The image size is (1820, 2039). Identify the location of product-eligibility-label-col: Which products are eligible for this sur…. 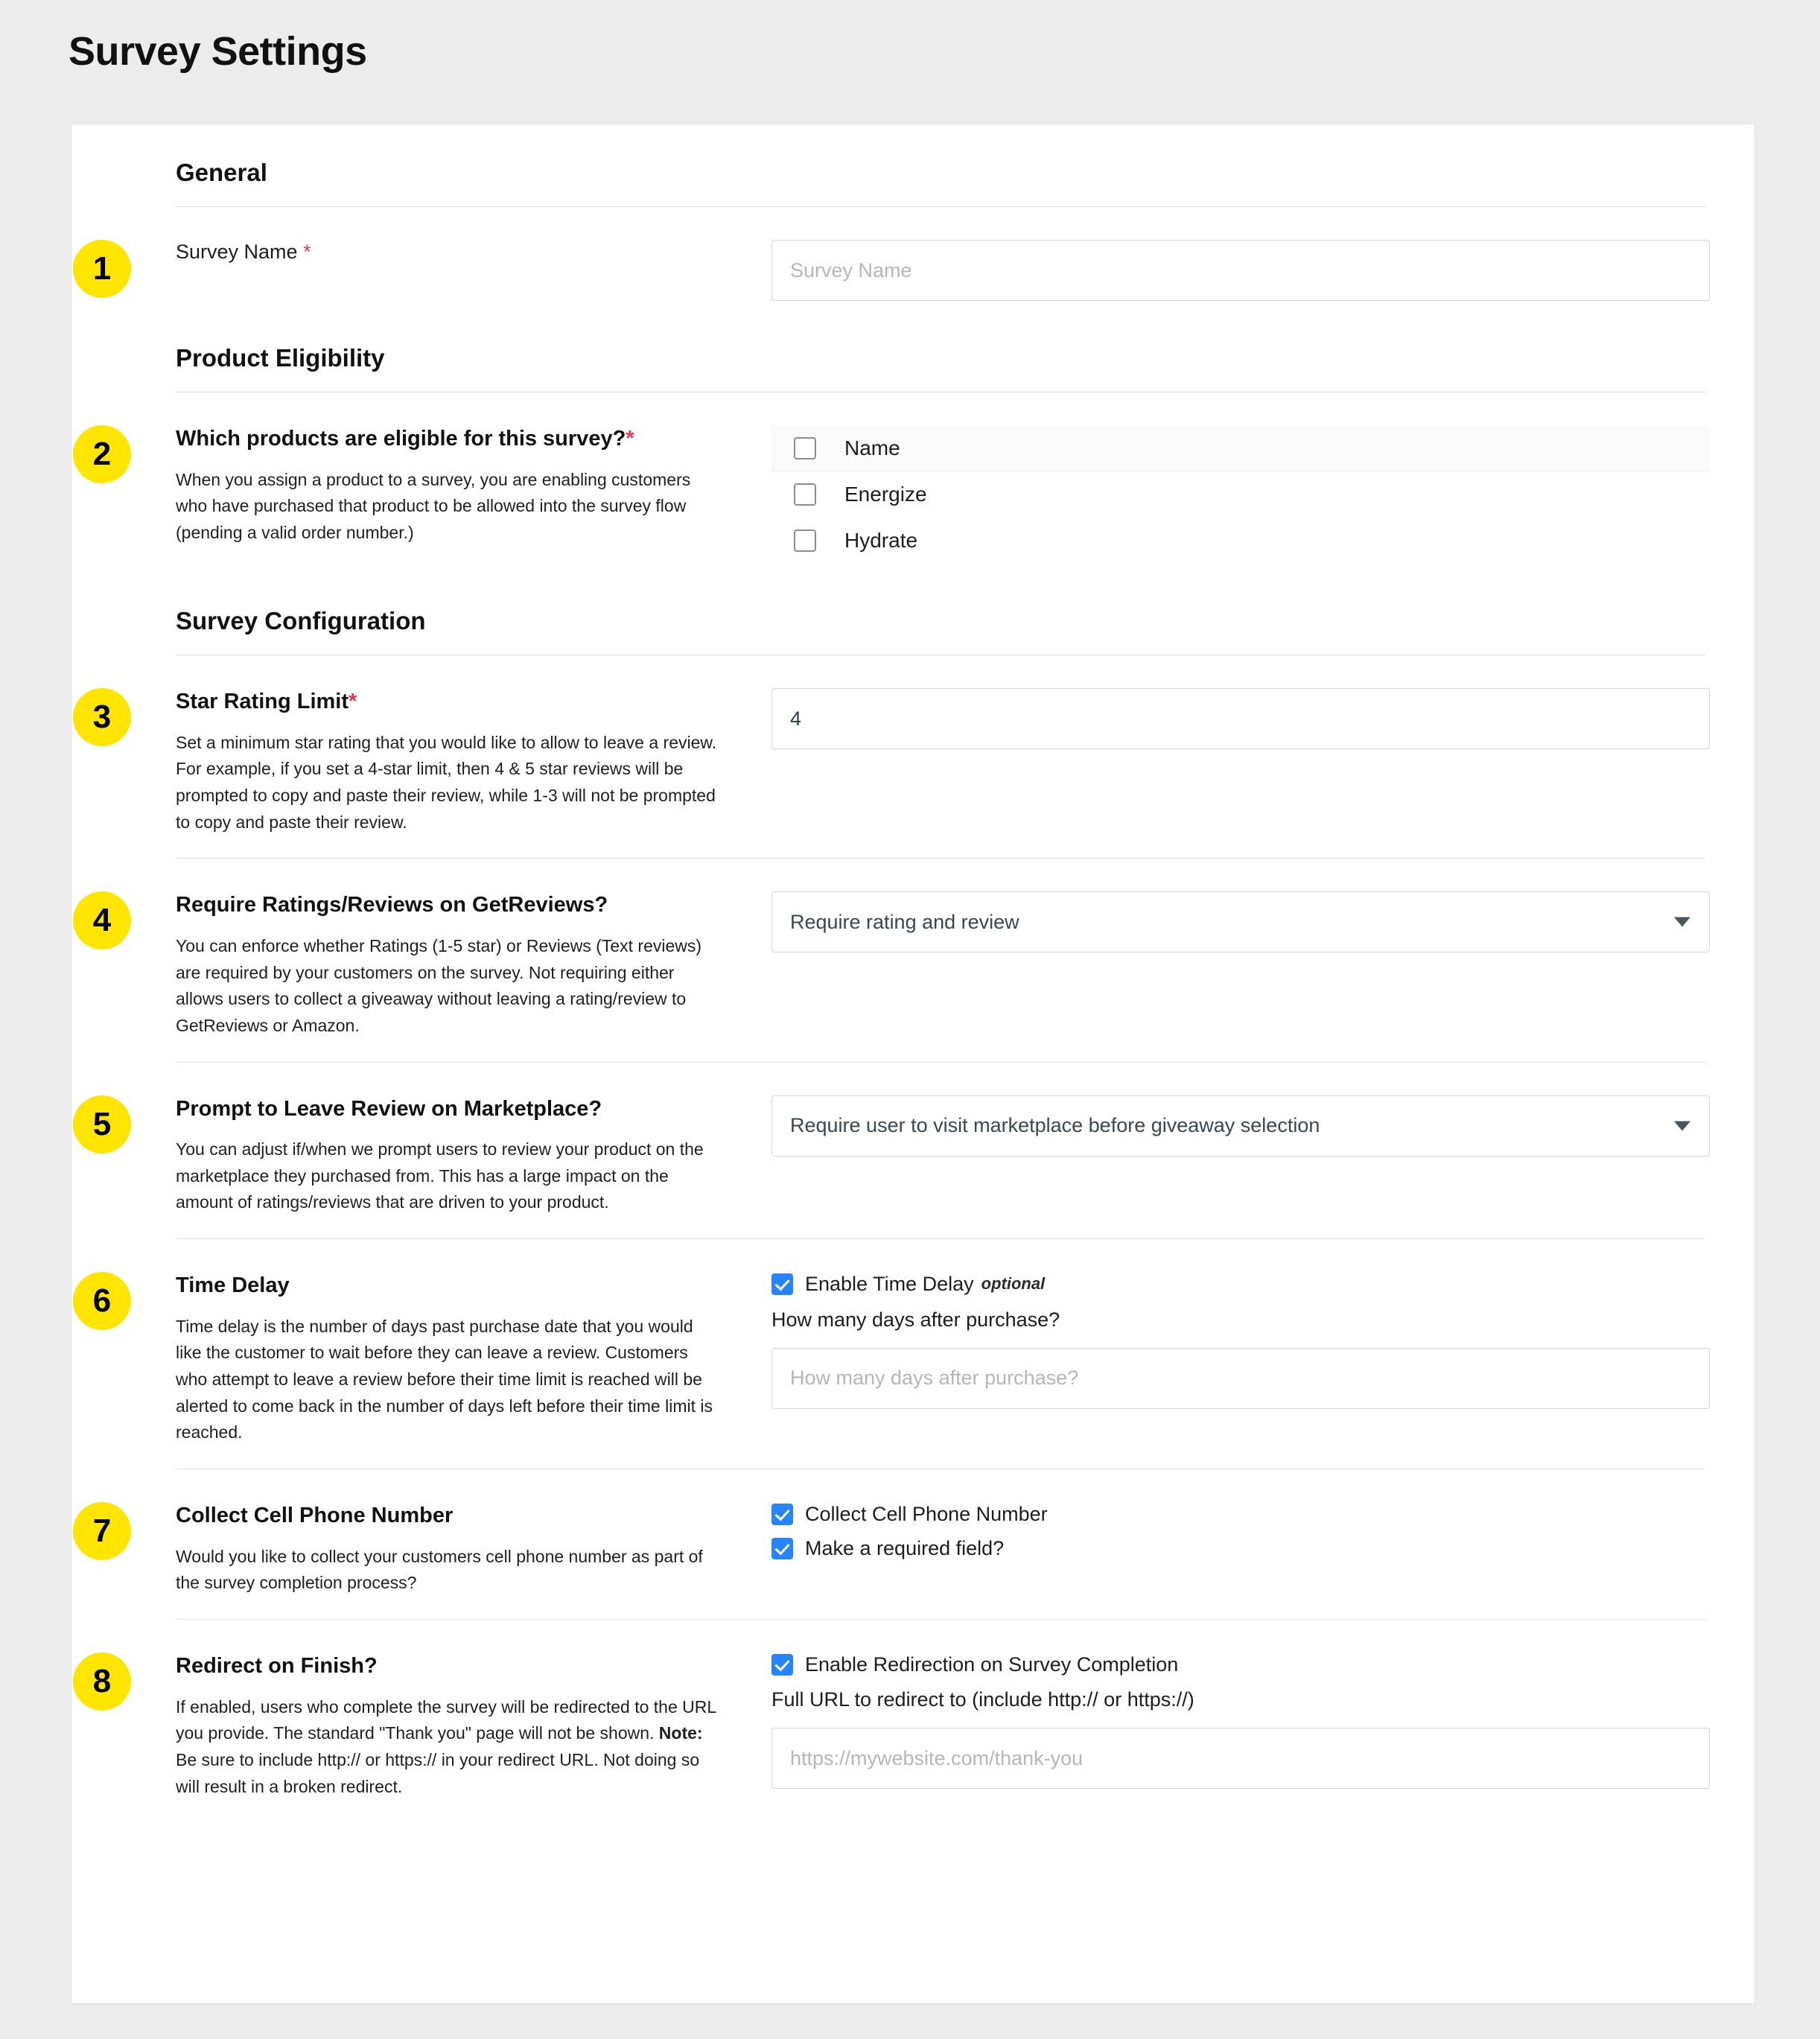
(462, 486).